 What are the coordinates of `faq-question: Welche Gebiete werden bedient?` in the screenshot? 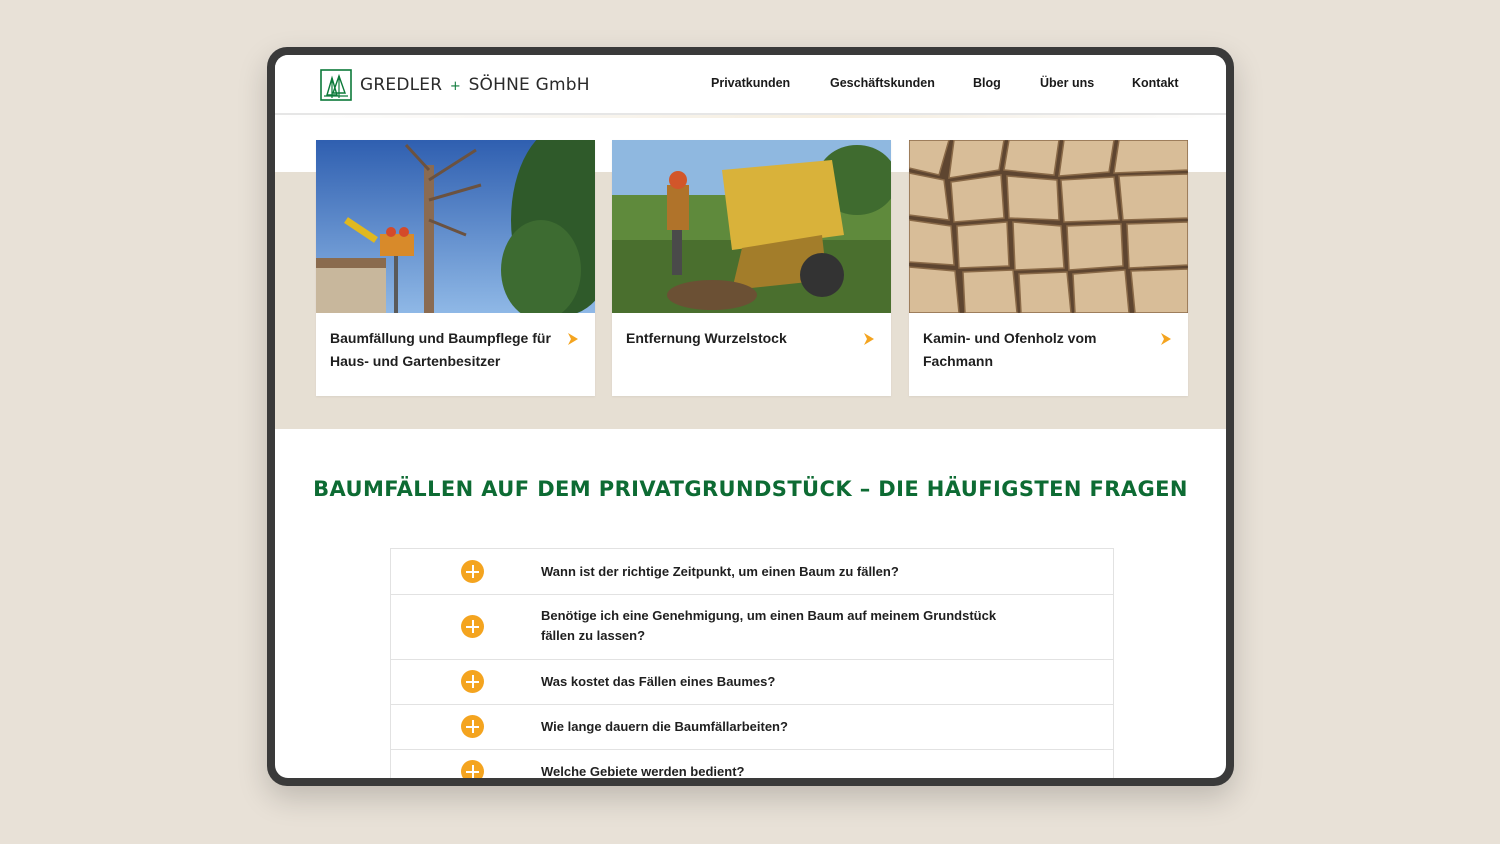 It's located at (643, 771).